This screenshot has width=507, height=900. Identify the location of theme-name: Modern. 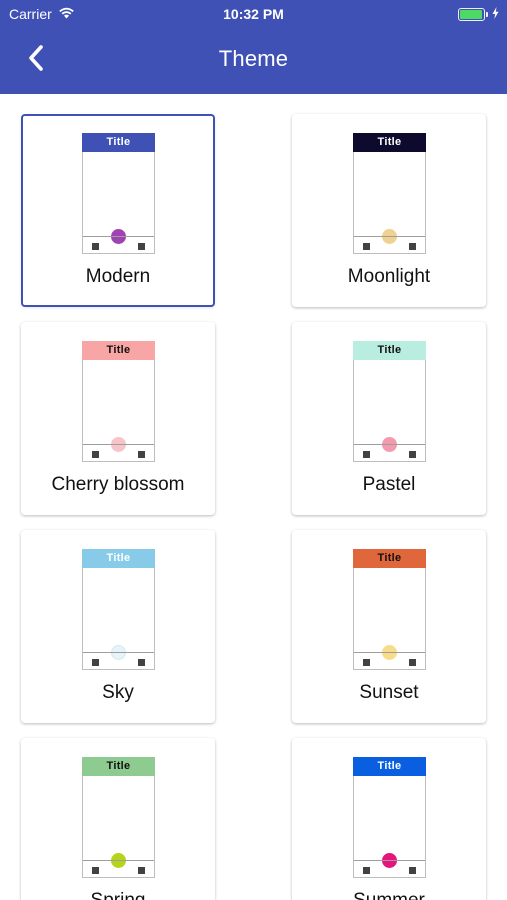
(118, 276).